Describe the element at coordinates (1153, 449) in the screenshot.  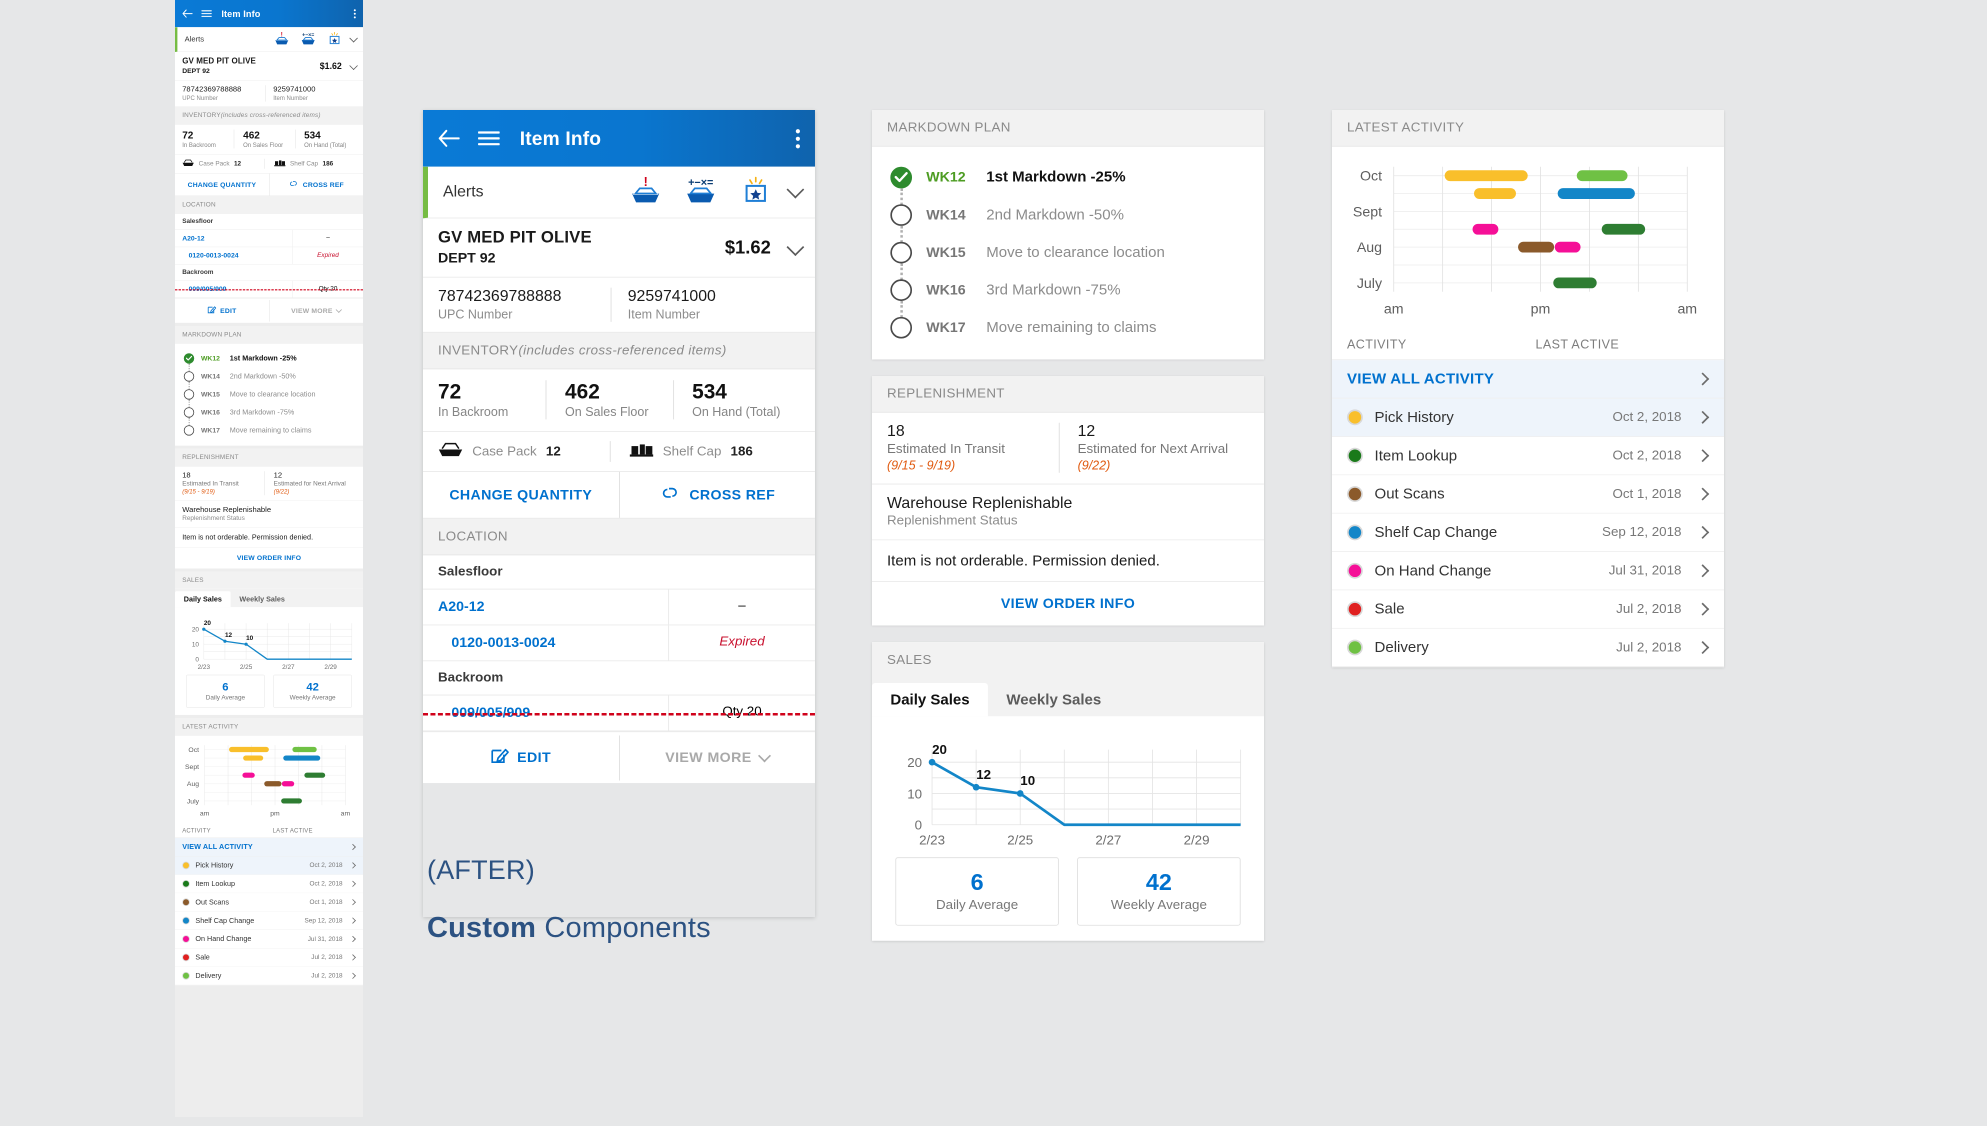
I see `replenishment-label: Estimated for Next Arrival` at that location.